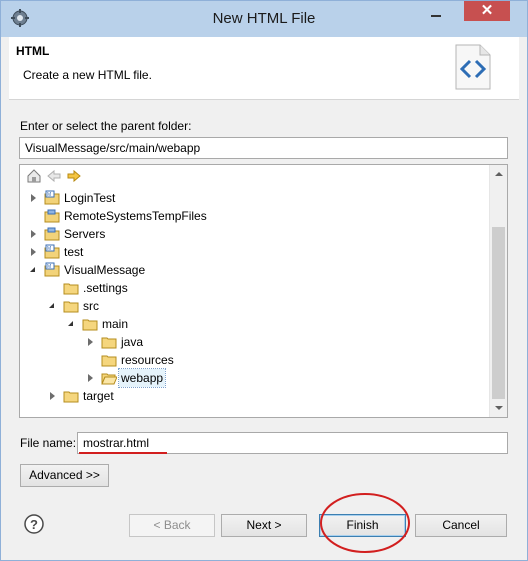 The width and height of the screenshot is (528, 561). What do you see at coordinates (365, 523) in the screenshot?
I see `annotation-circle` at bounding box center [365, 523].